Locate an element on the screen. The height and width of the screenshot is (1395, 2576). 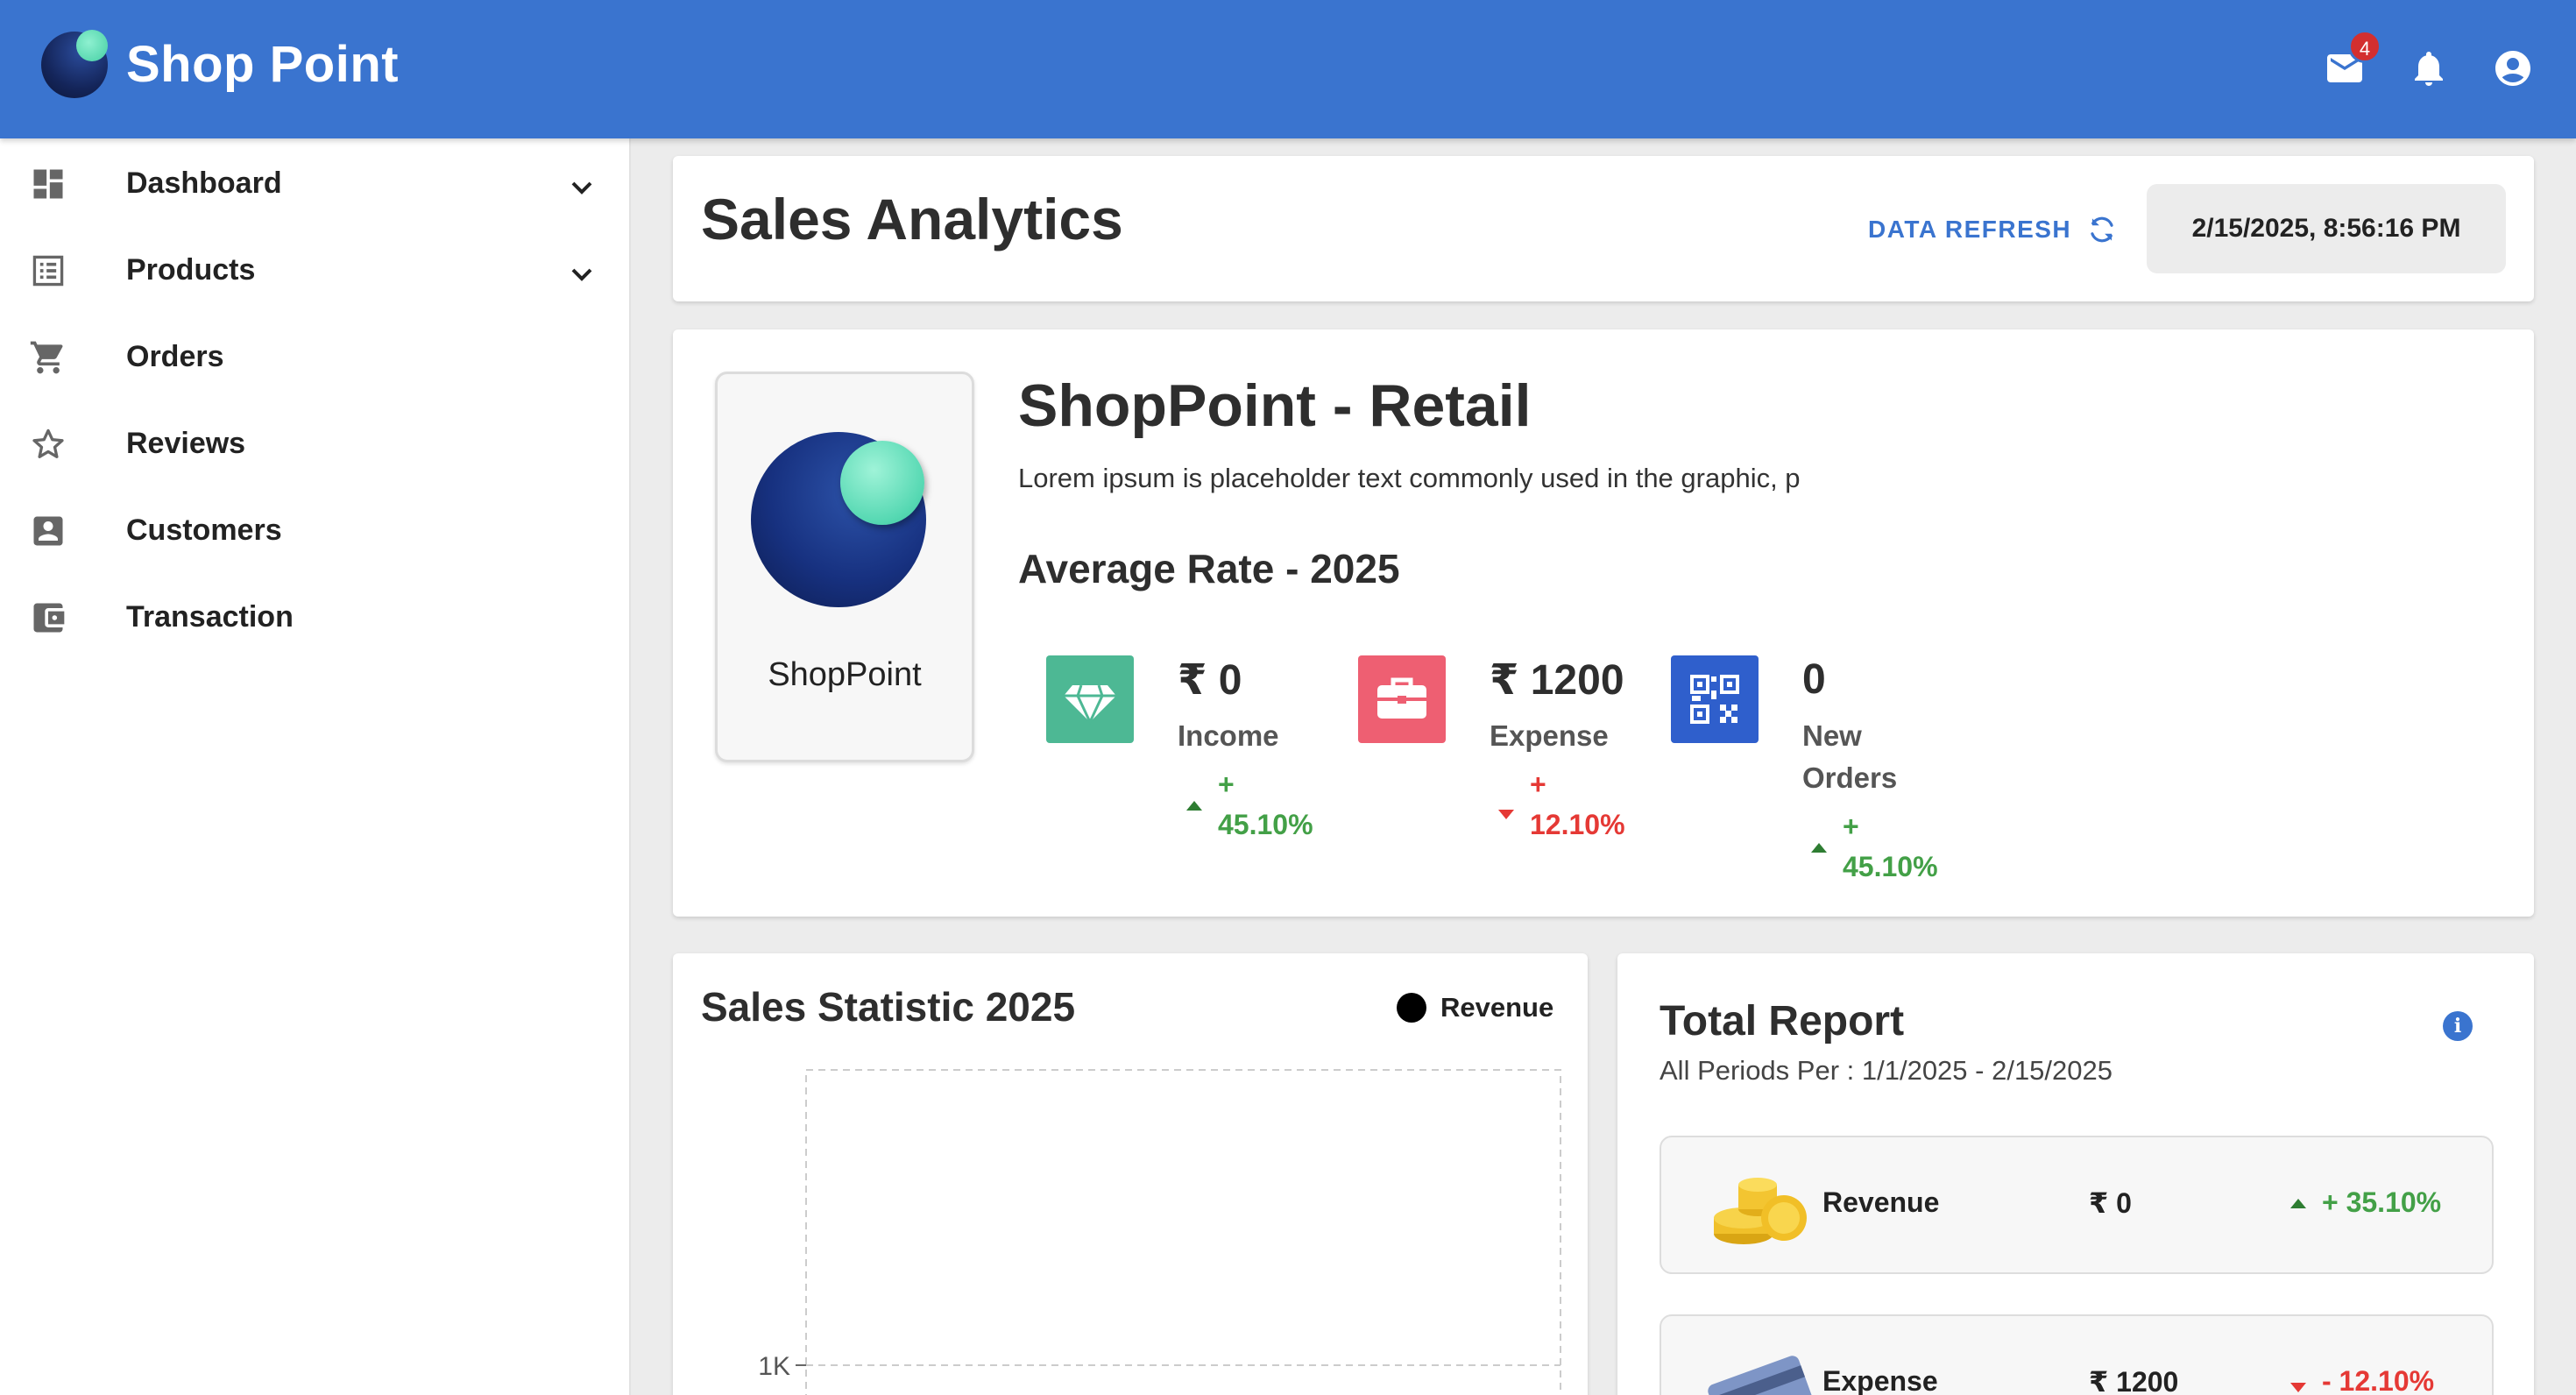
info-icon: i is located at coordinates (2458, 1026).